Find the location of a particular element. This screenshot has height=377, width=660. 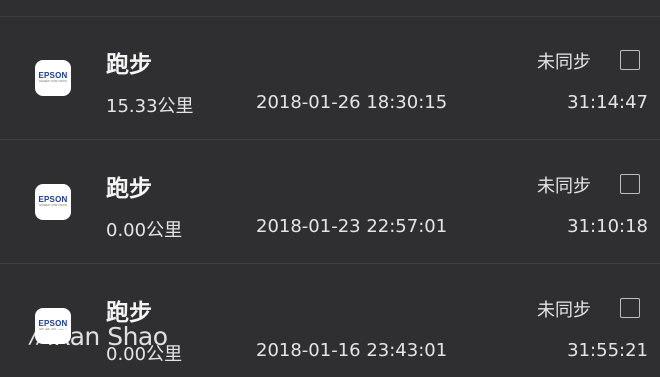

duration: 31:55:21 is located at coordinates (607, 350).